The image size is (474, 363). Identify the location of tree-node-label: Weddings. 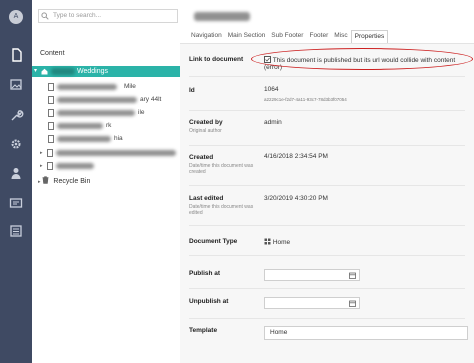
(93, 71).